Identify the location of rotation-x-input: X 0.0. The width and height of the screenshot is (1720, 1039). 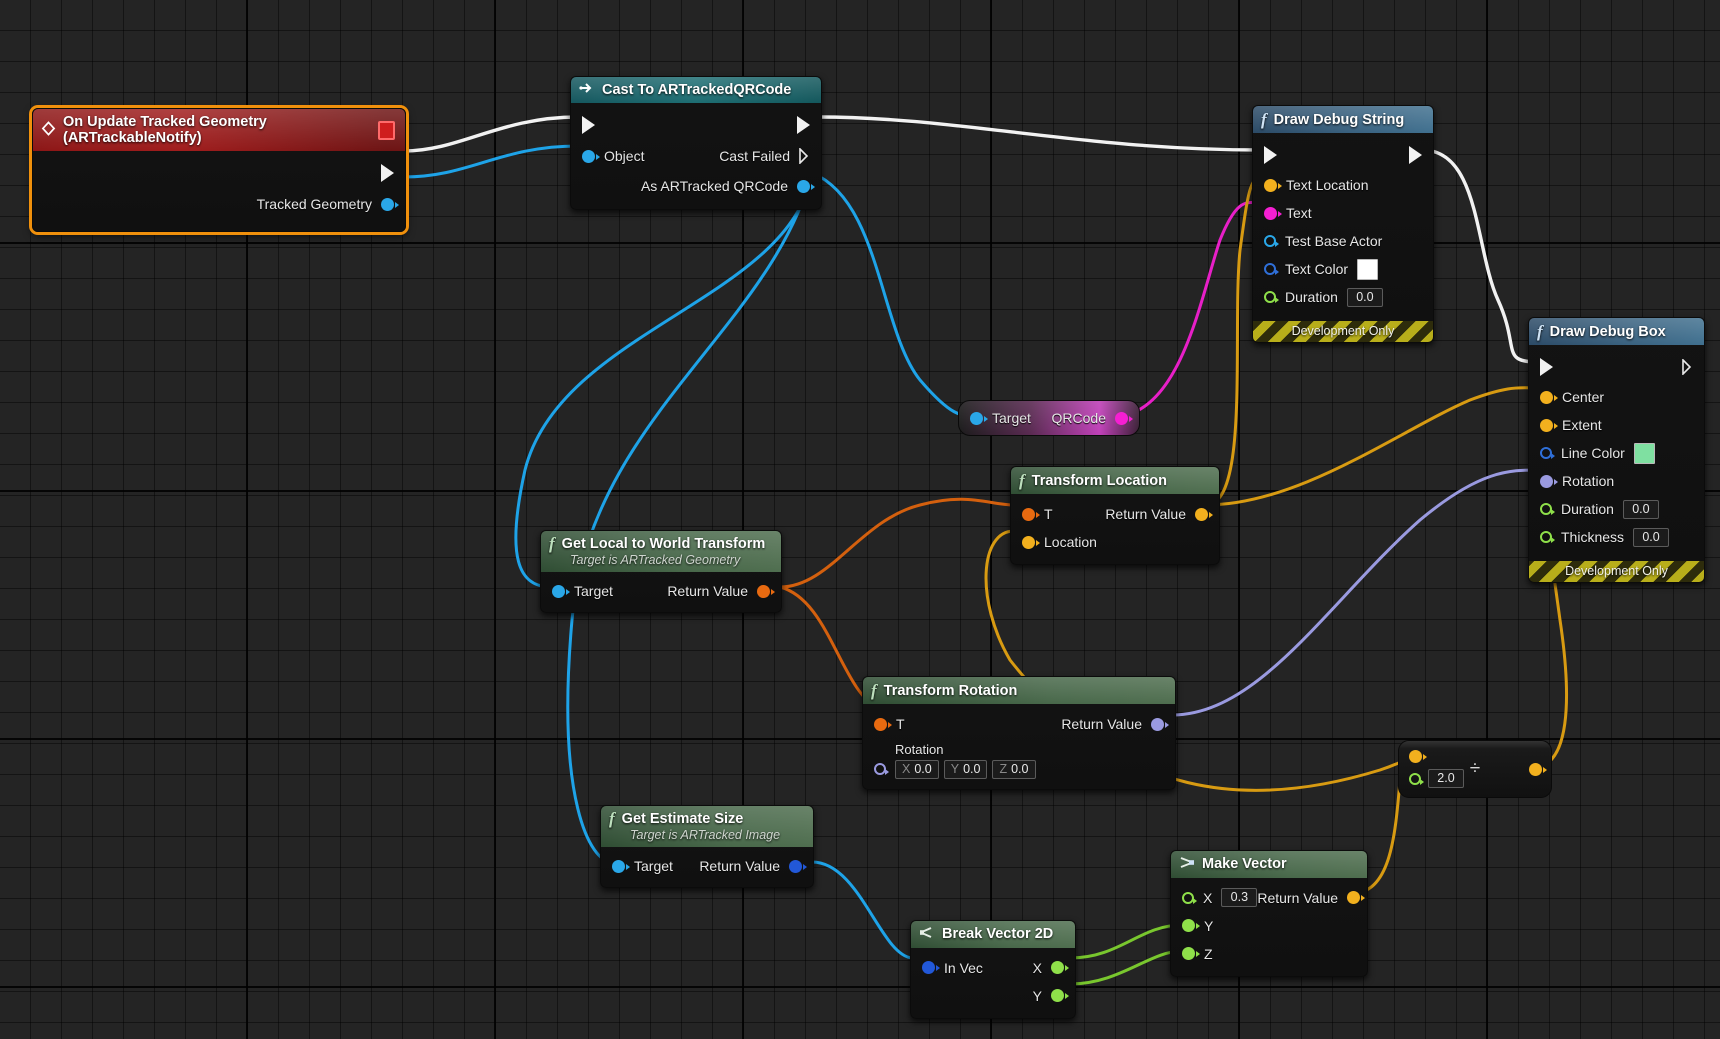
(917, 769).